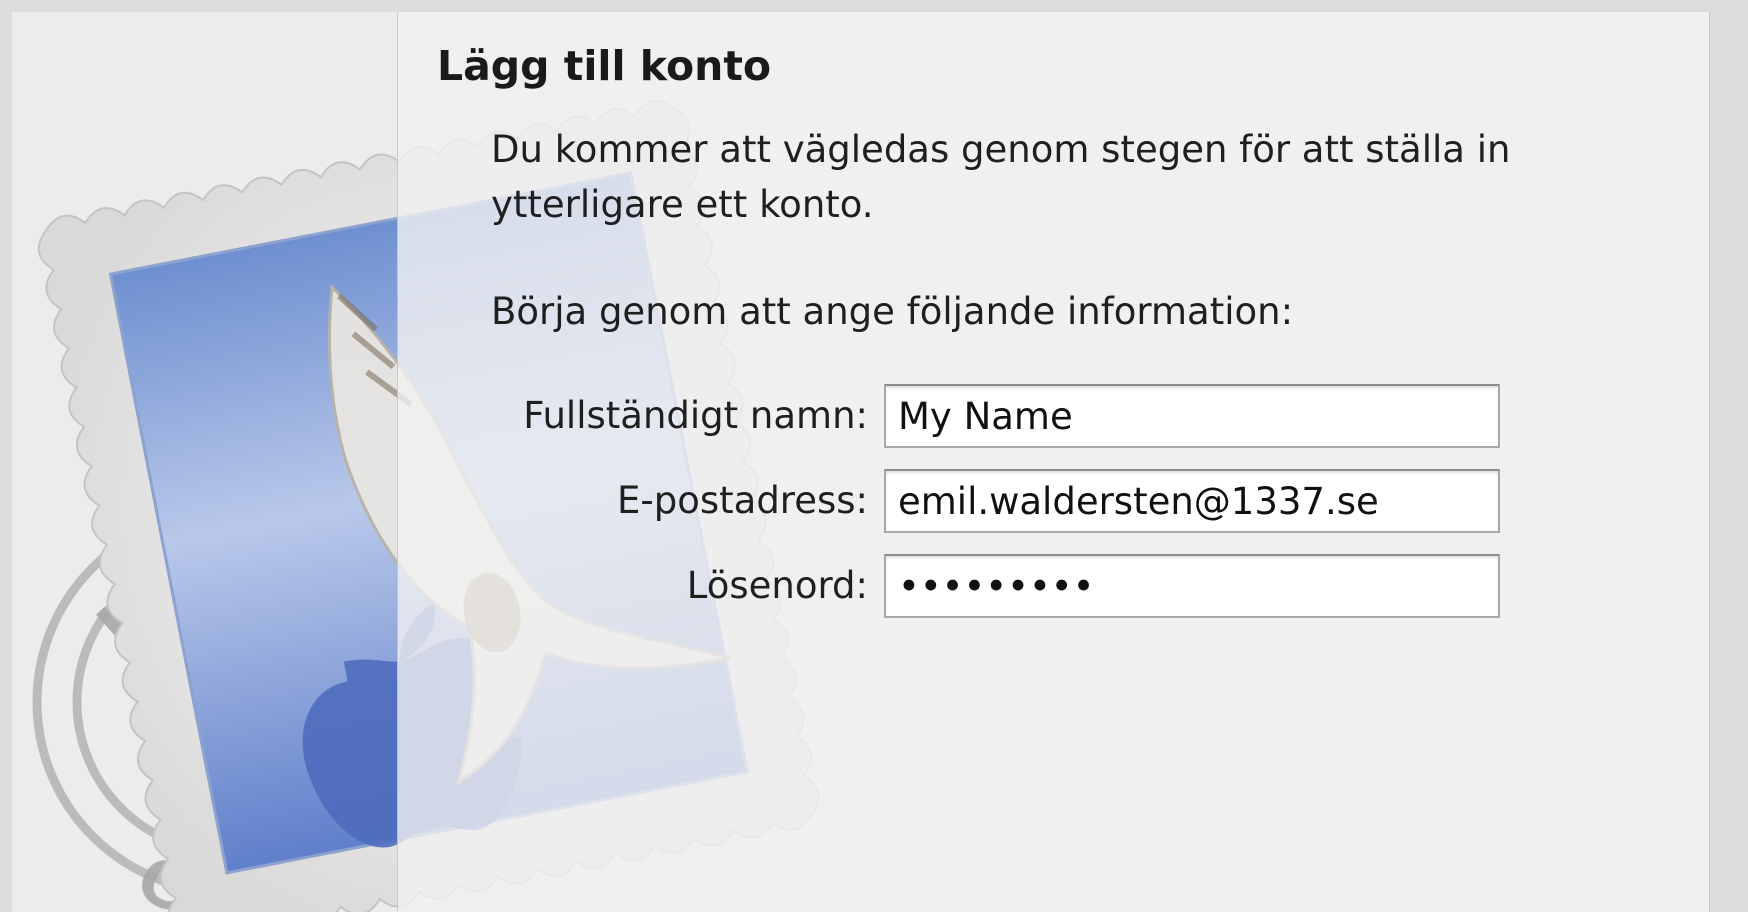 The height and width of the screenshot is (912, 1748). Describe the element at coordinates (604, 66) in the screenshot. I see `page-title: Lägg till konto` at that location.